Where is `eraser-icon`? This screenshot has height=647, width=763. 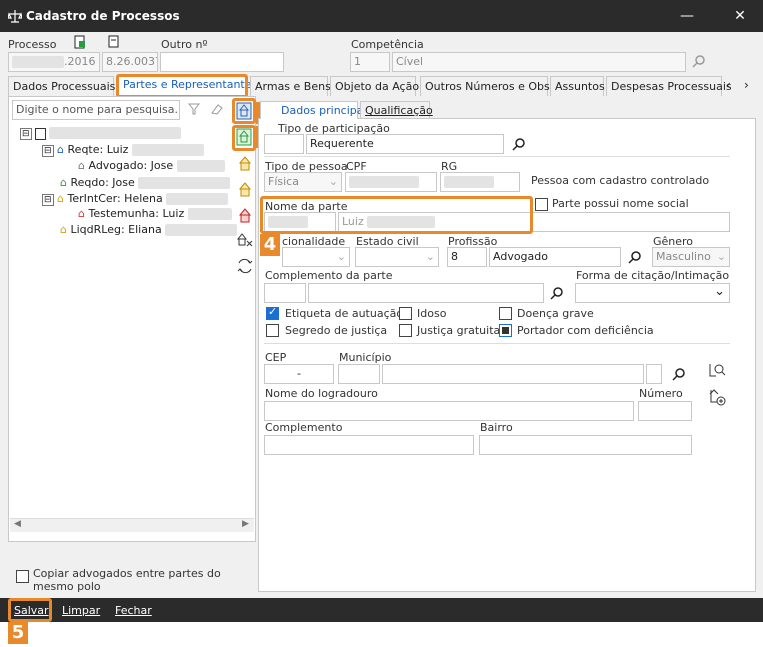 eraser-icon is located at coordinates (217, 109).